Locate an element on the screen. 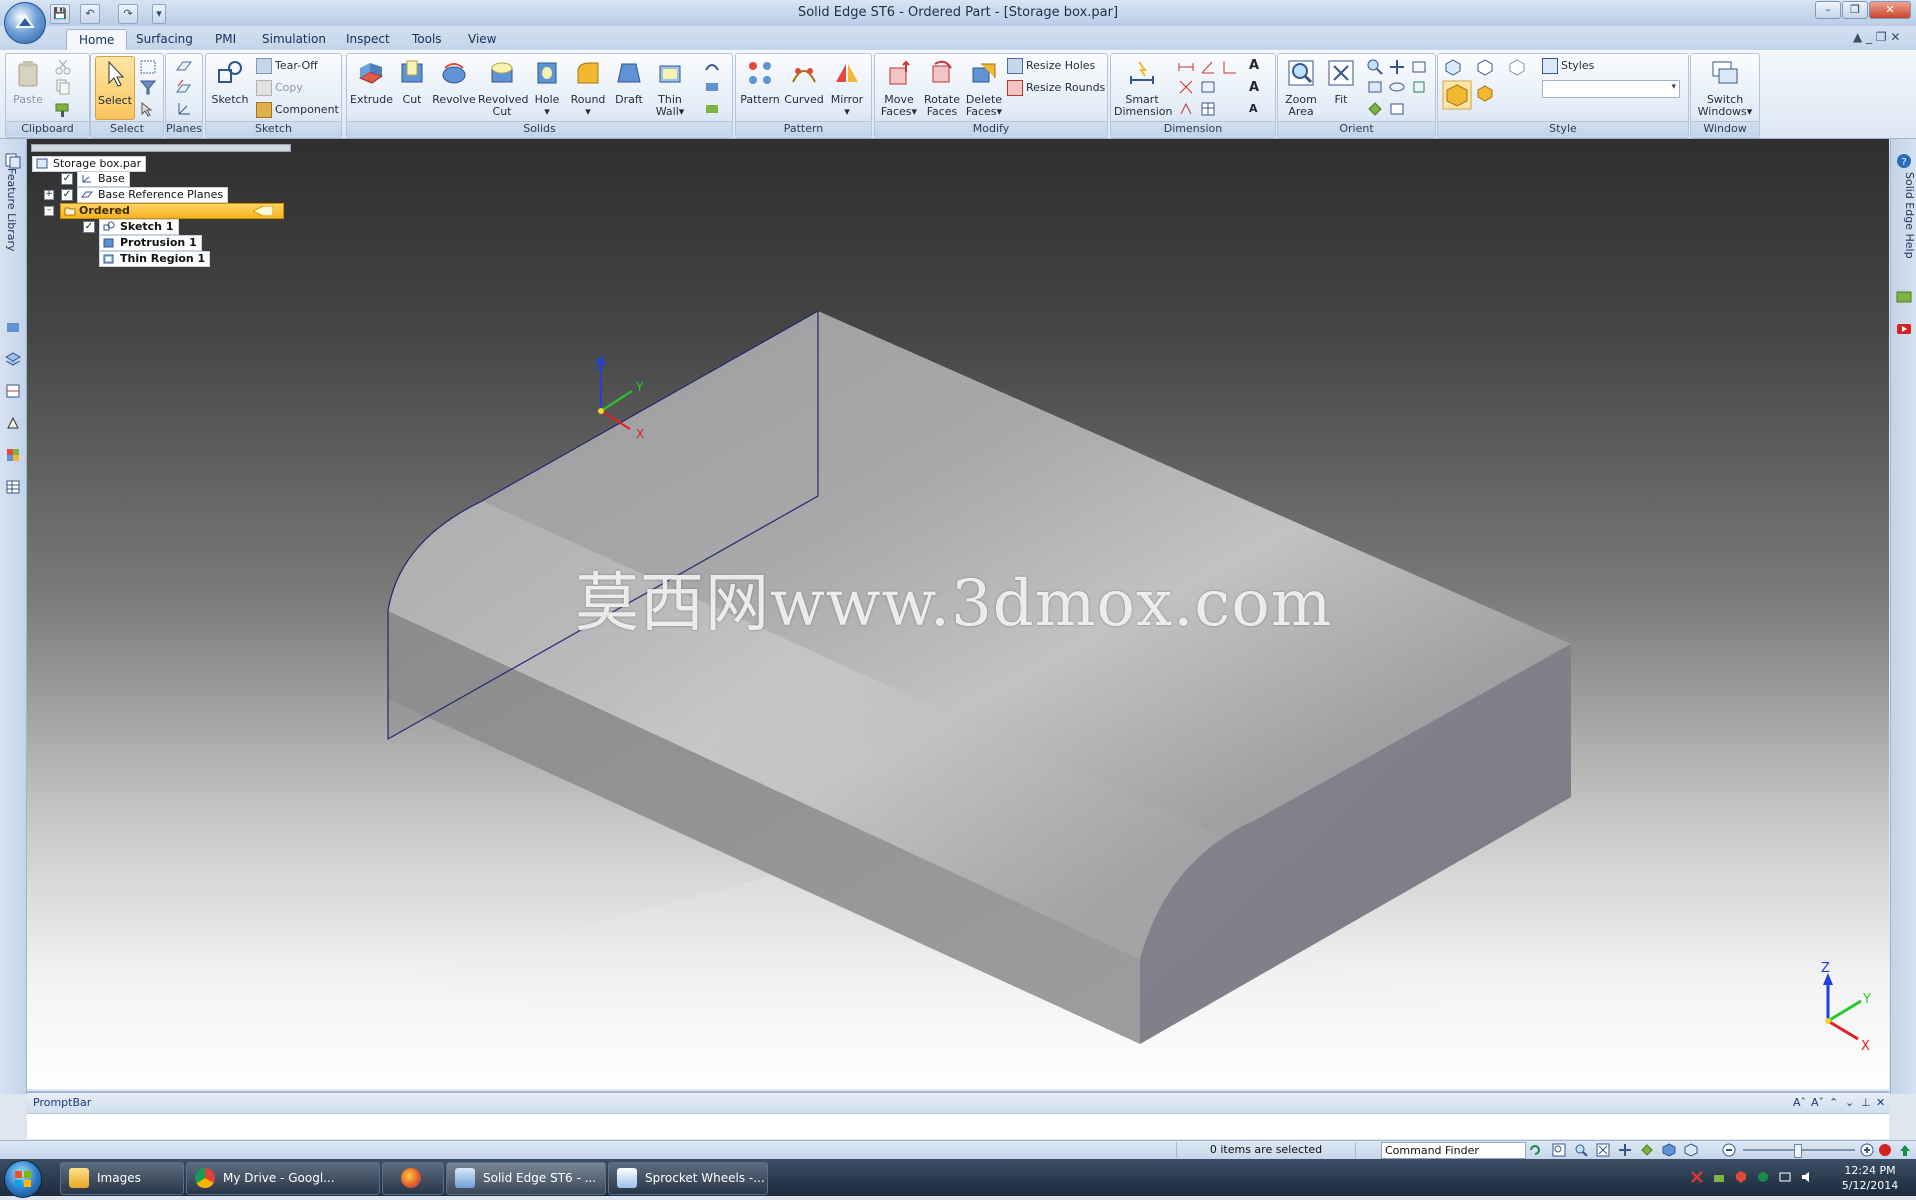  youtube-icon is located at coordinates (1904, 329).